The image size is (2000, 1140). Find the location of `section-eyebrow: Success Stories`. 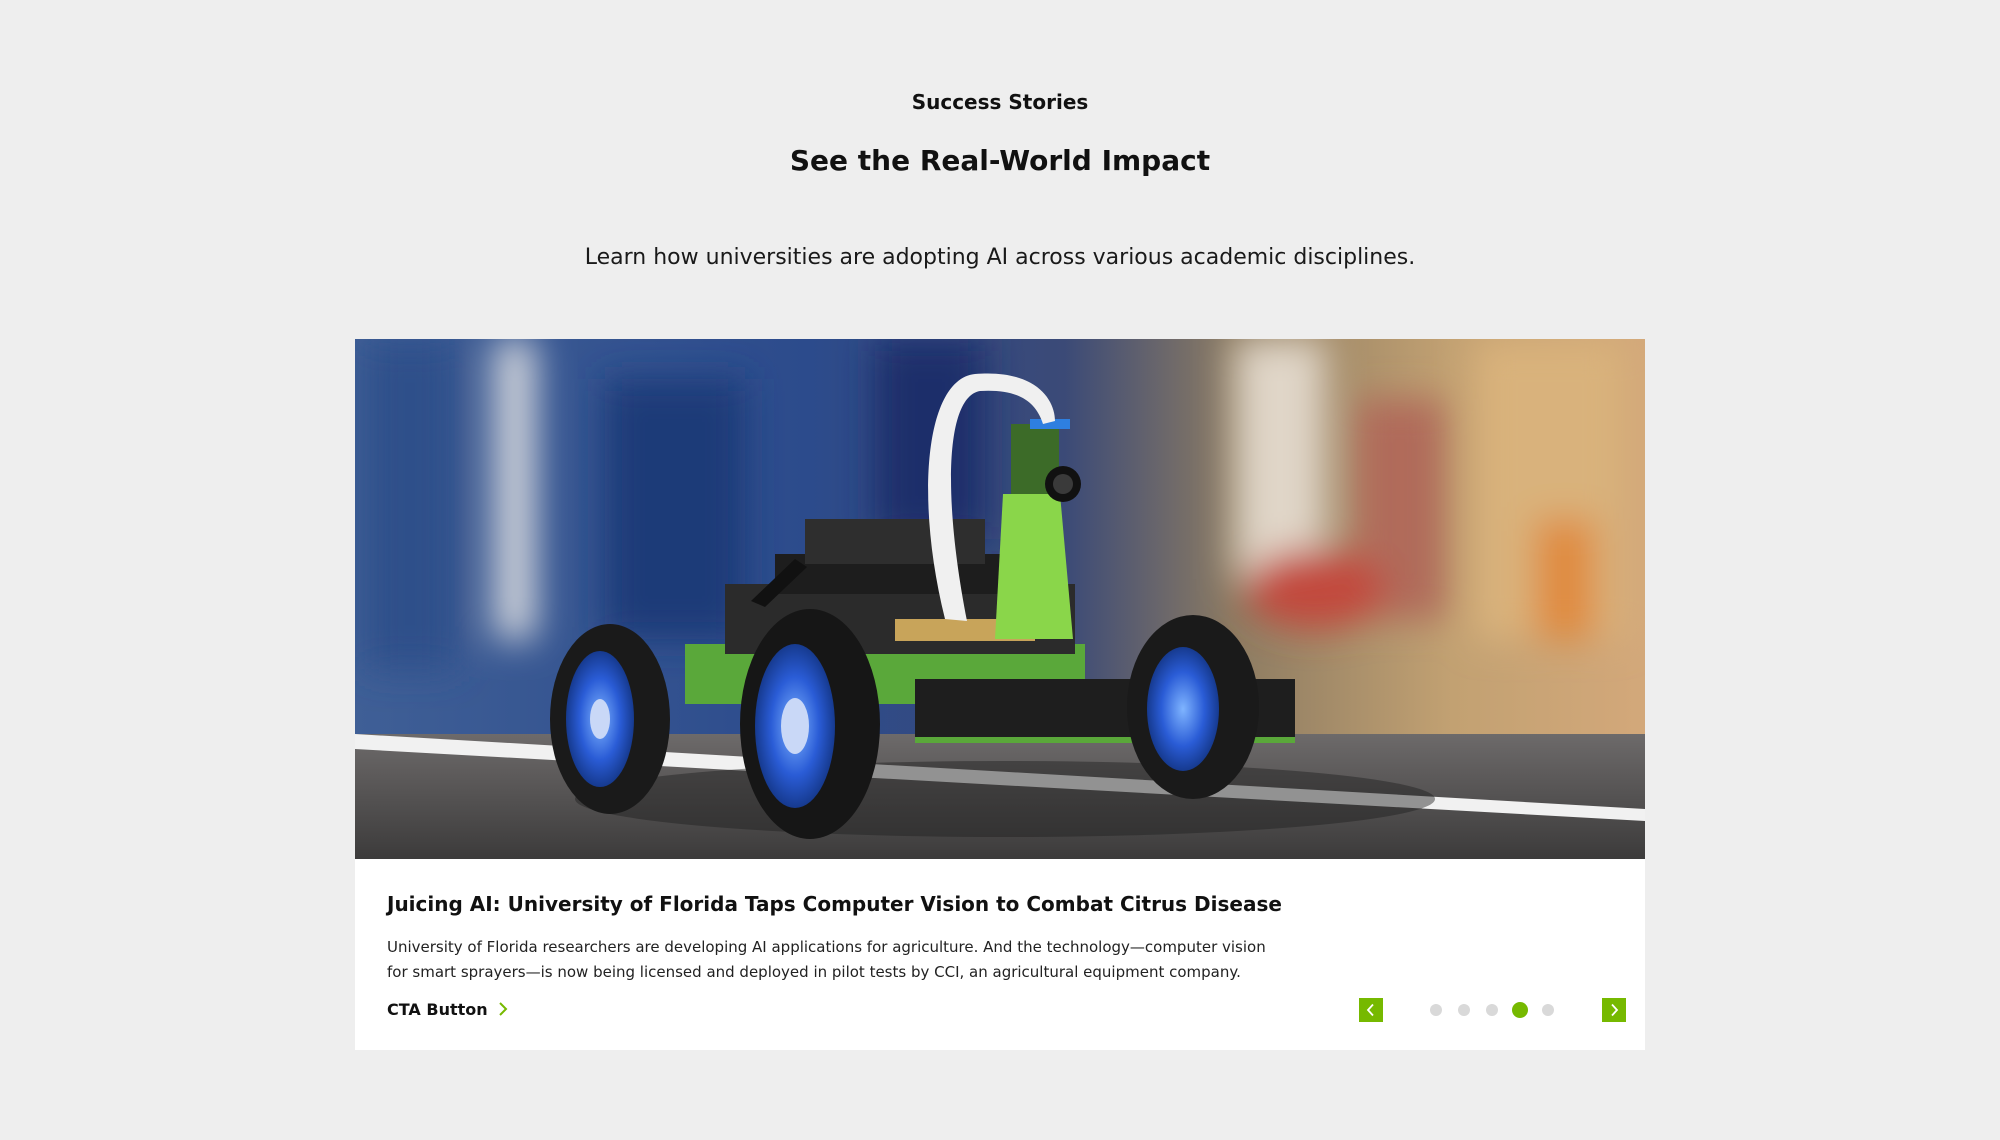

section-eyebrow: Success Stories is located at coordinates (1000, 102).